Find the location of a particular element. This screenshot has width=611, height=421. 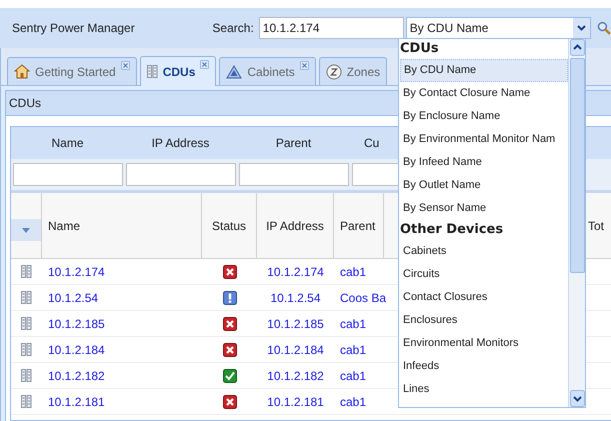

app-title: Sentry Power Manager is located at coordinates (74, 28).